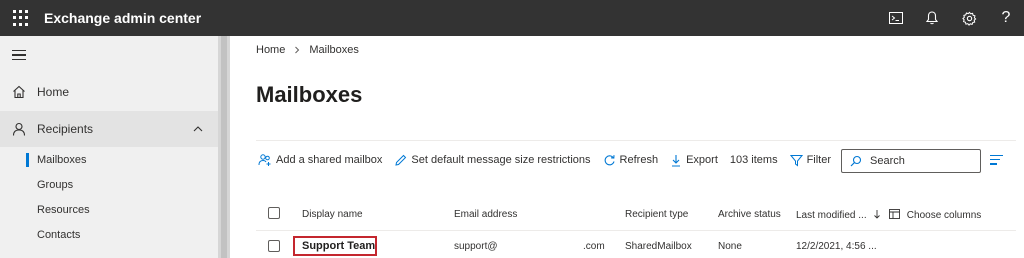 This screenshot has width=1024, height=258. I want to click on add-shared-mailbox-button: Add a shared mailbox, so click(320, 160).